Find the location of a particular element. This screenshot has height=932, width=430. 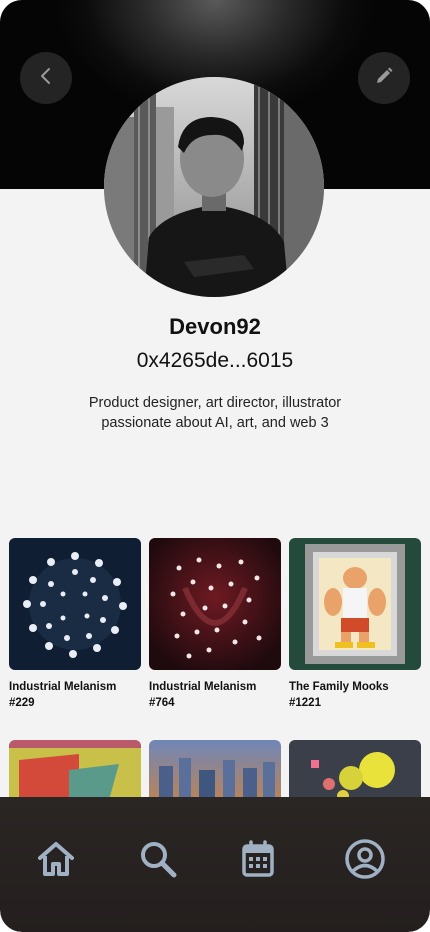

back-button is located at coordinates (46, 78).